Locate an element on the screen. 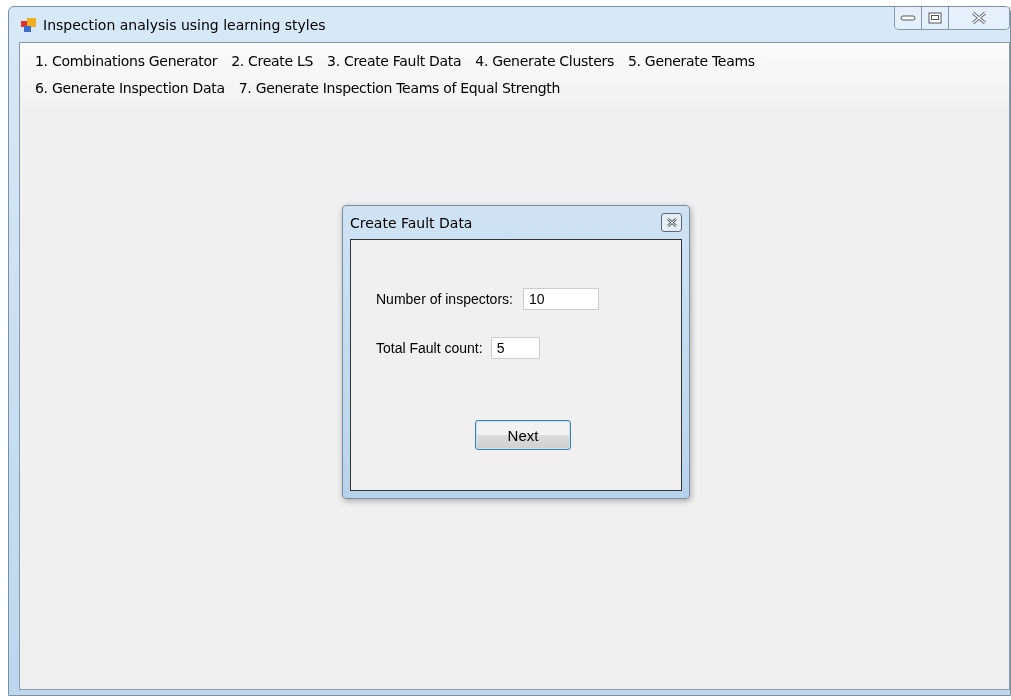 This screenshot has height=700, width=1011. maximize-icon is located at coordinates (935, 18).